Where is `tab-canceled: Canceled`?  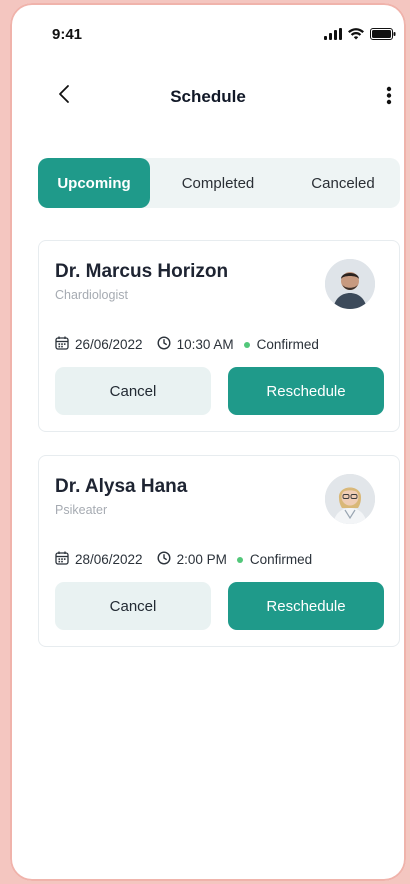
tab-canceled: Canceled is located at coordinates (343, 183).